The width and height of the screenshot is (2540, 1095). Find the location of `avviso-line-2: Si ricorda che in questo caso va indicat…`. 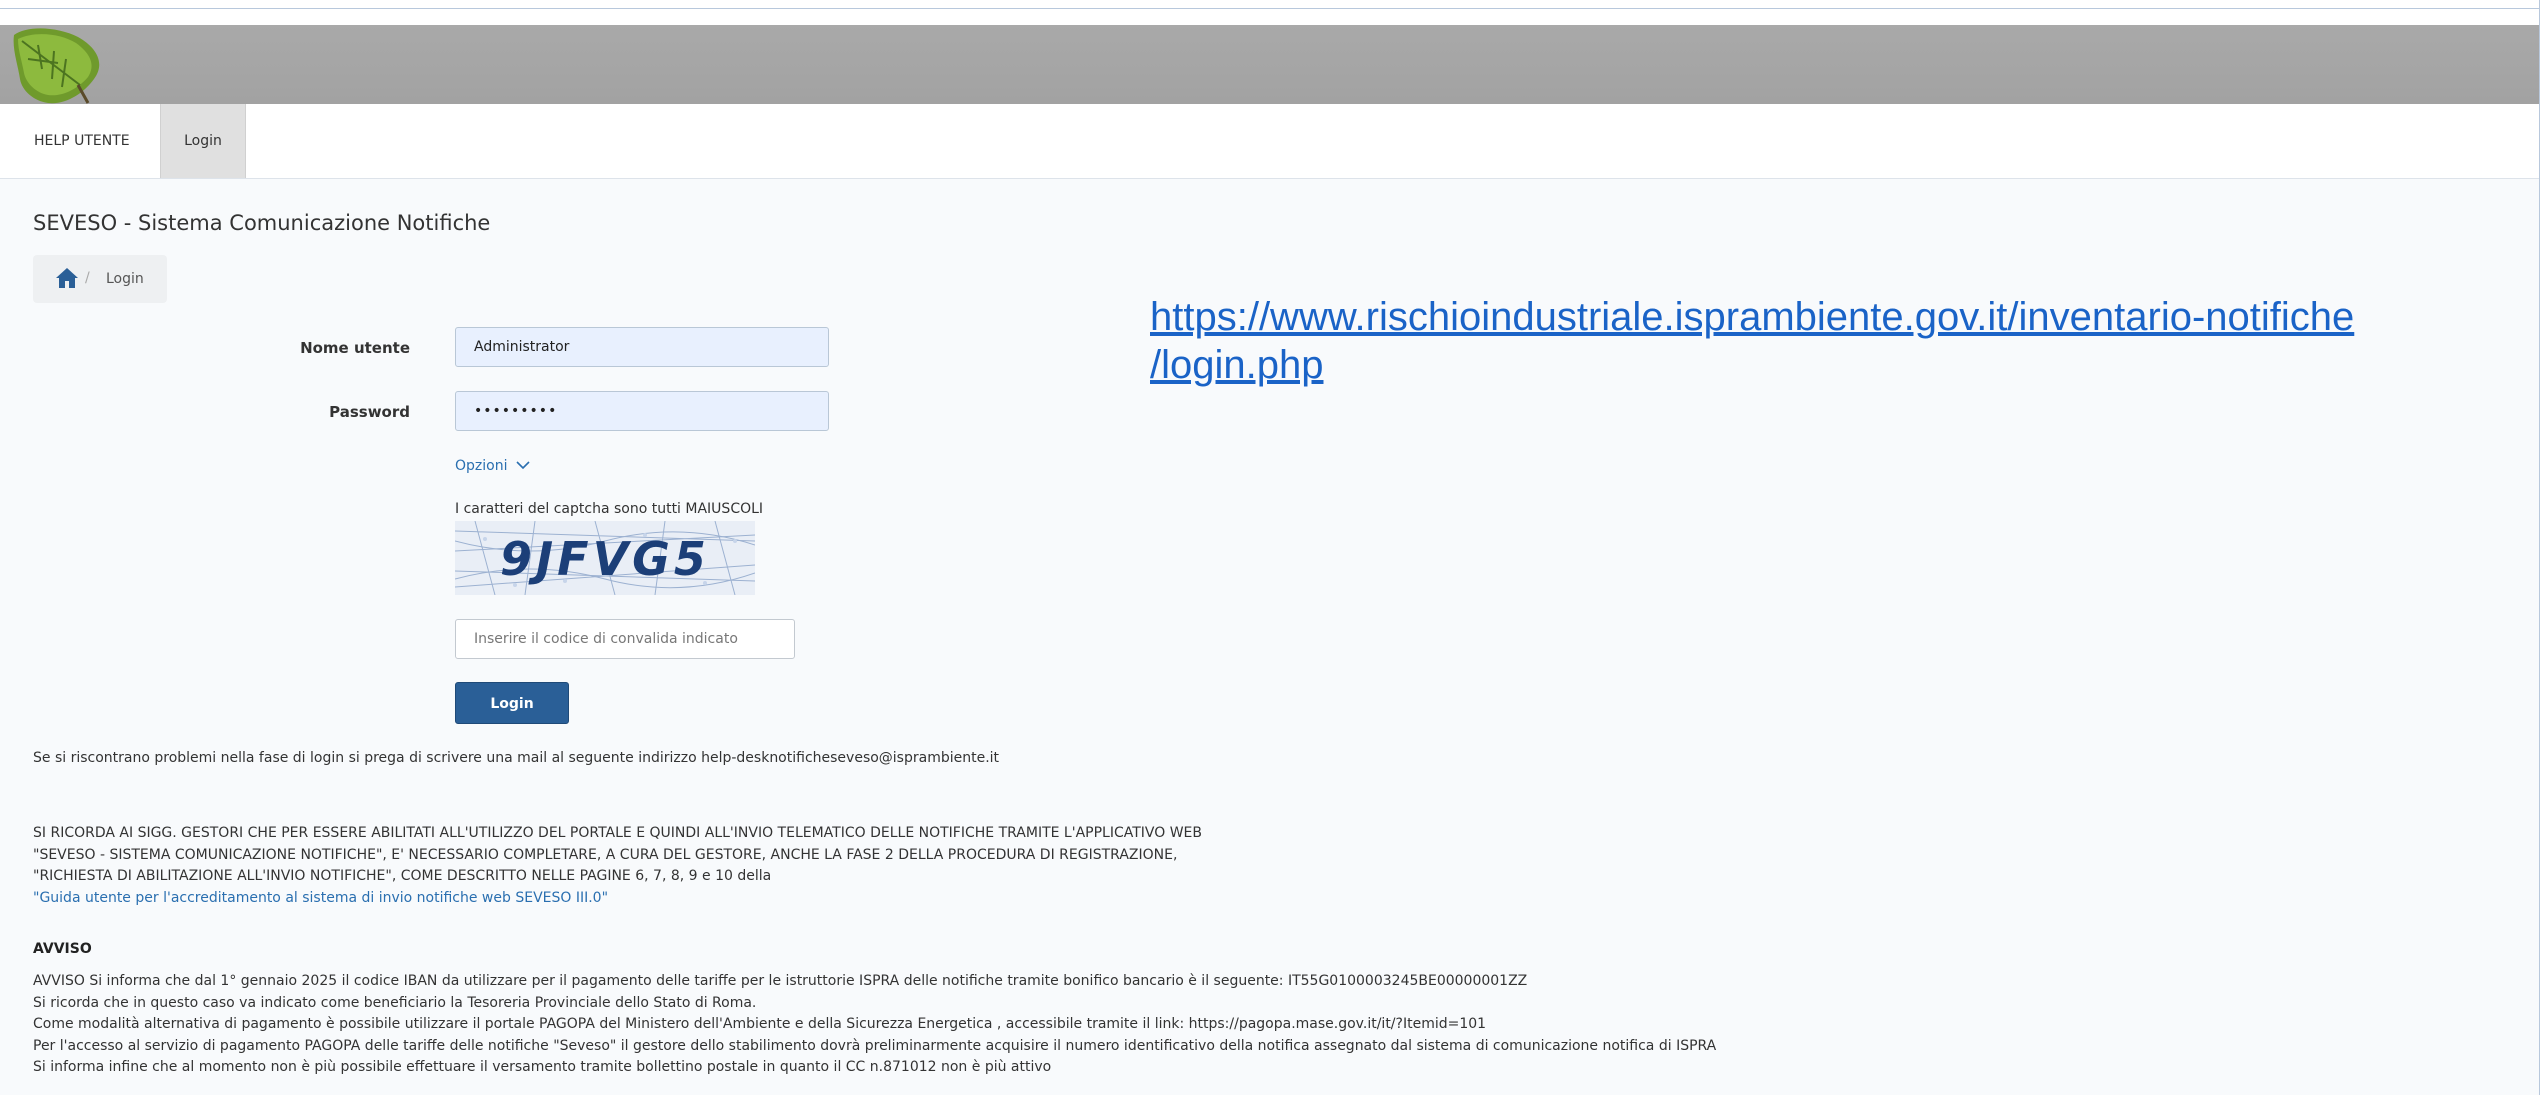

avviso-line-2: Si ricorda che in questo caso va indicat… is located at coordinates (395, 1002).